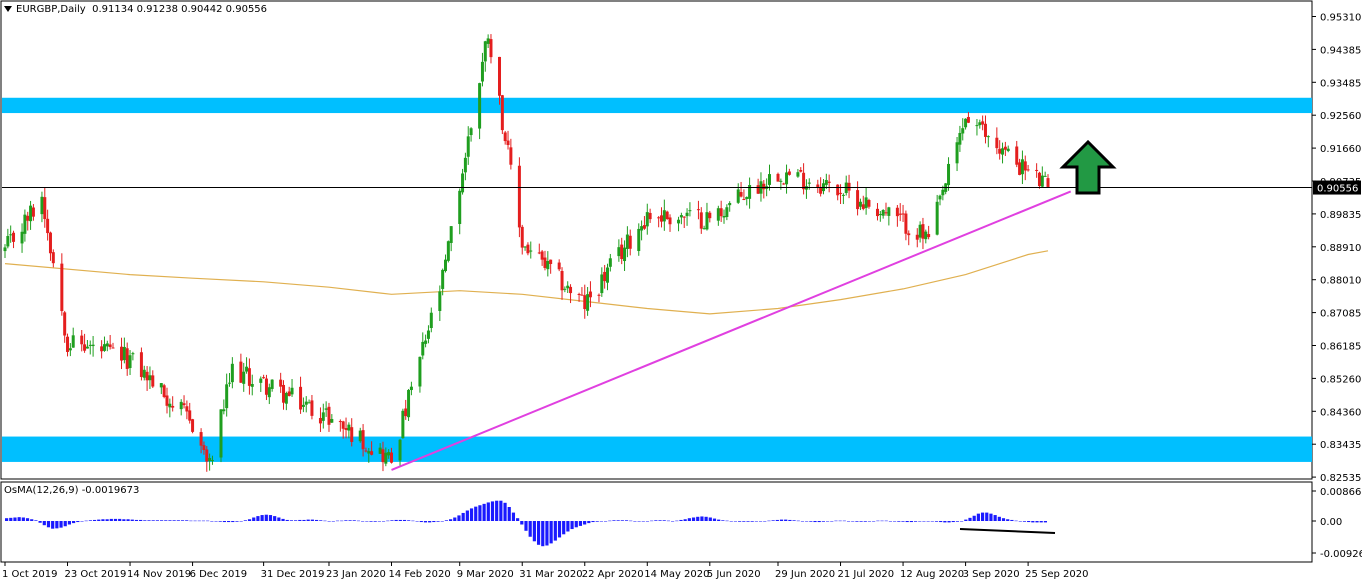  I want to click on price-tick-label: 0.94385, so click(1340, 50).